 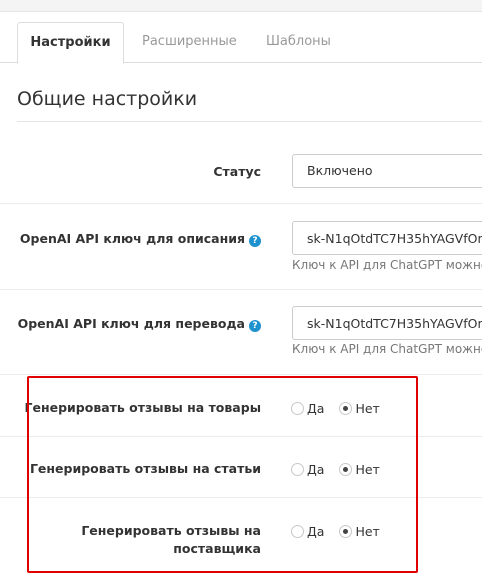 What do you see at coordinates (237, 171) in the screenshot?
I see `status-label: Статус` at bounding box center [237, 171].